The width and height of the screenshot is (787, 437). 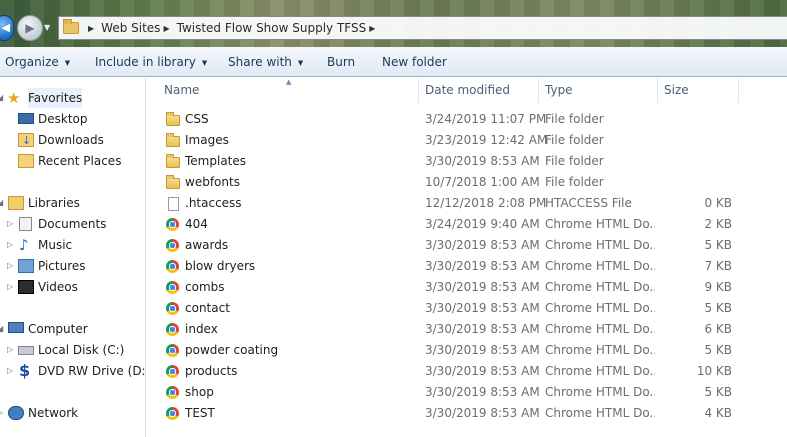 I want to click on nav-item-computer: ◢ Computer, so click(x=72, y=329).